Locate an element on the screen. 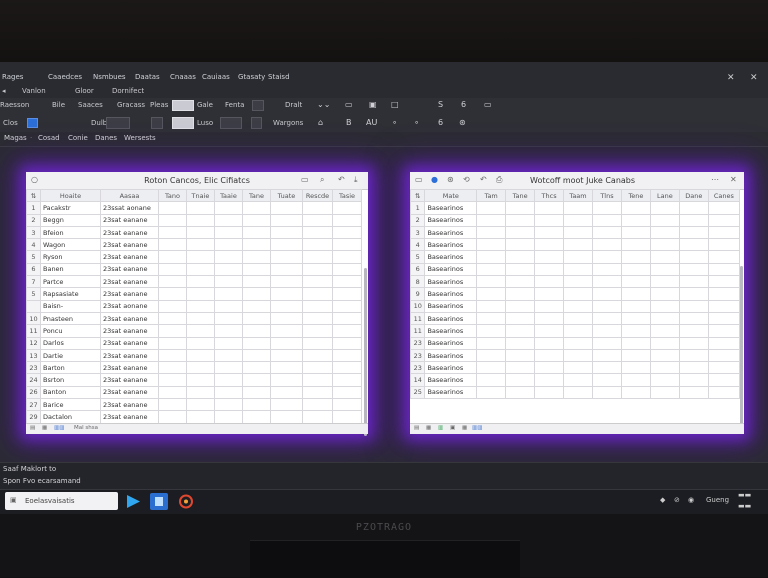  table-row: 3 Bfeion 23sat eanane is located at coordinates (194, 232).